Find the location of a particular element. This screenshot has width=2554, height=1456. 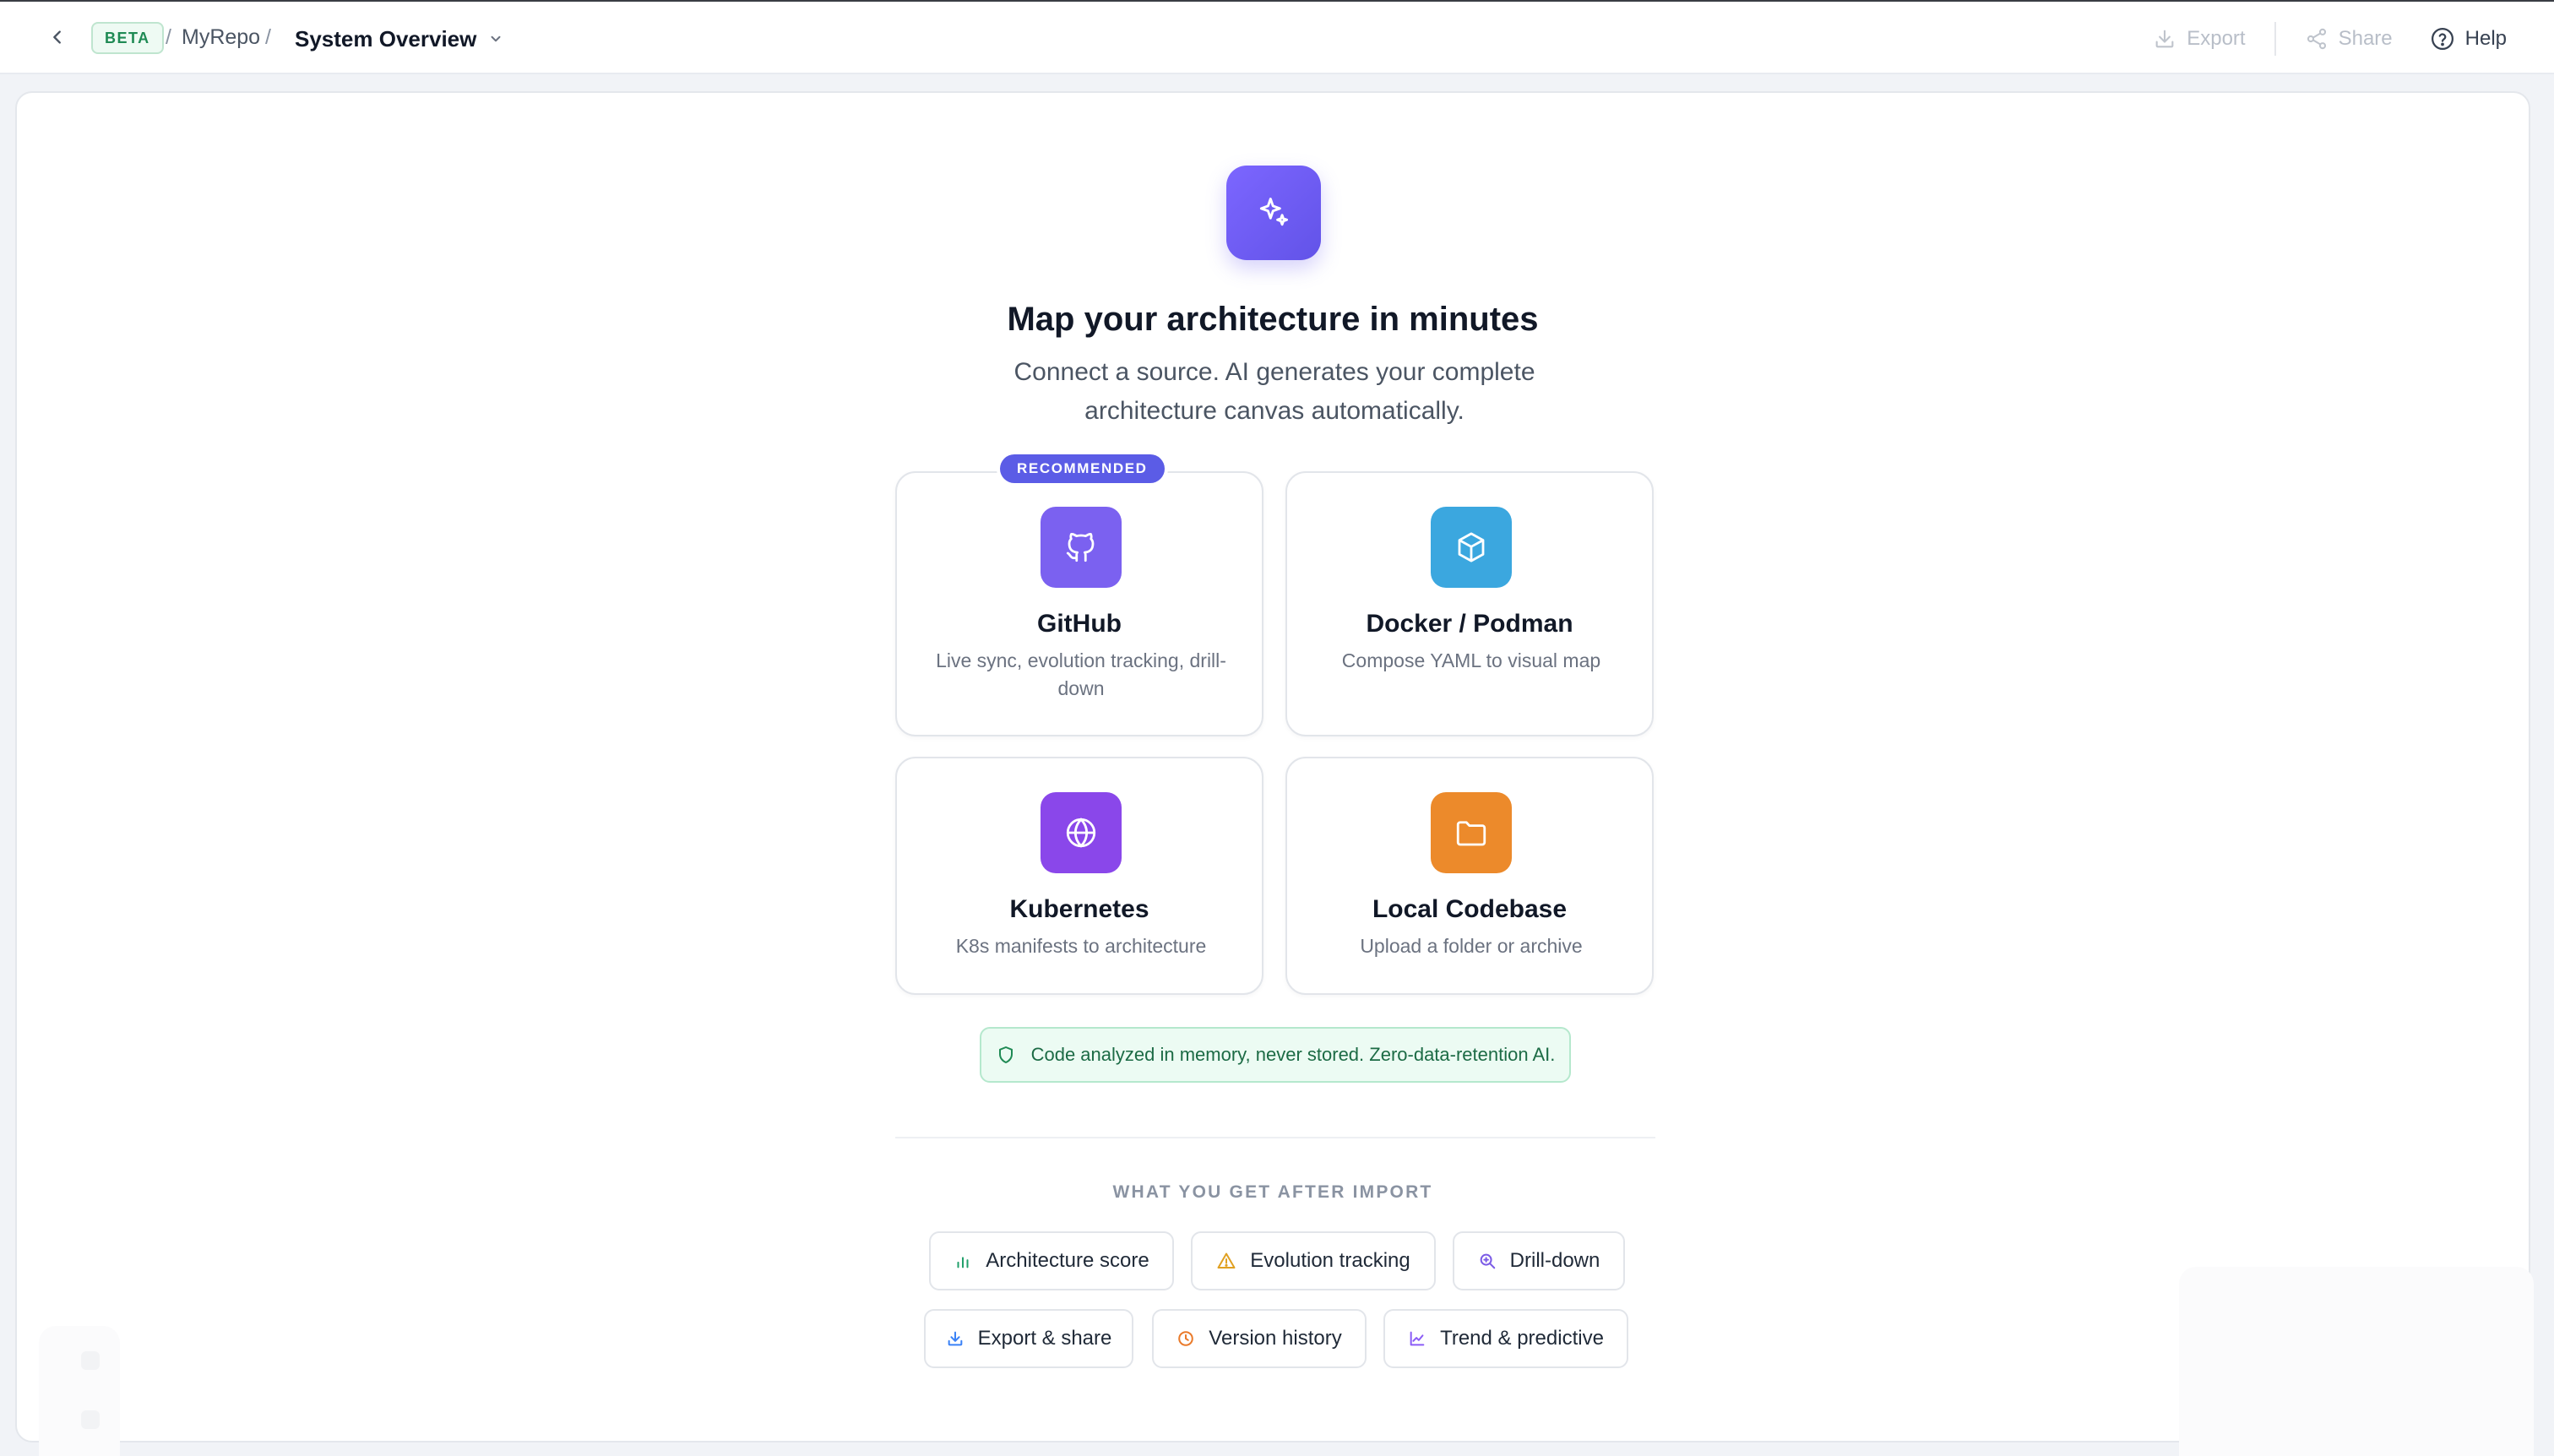

back-button is located at coordinates (57, 37).